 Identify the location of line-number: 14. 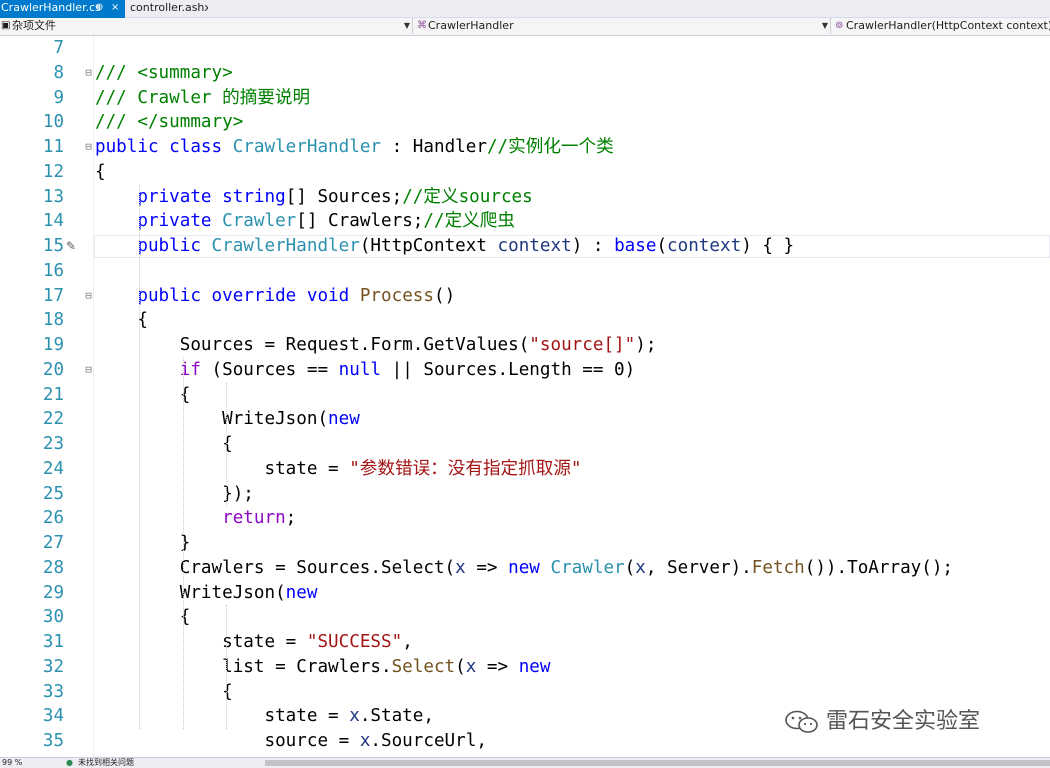
(53, 221).